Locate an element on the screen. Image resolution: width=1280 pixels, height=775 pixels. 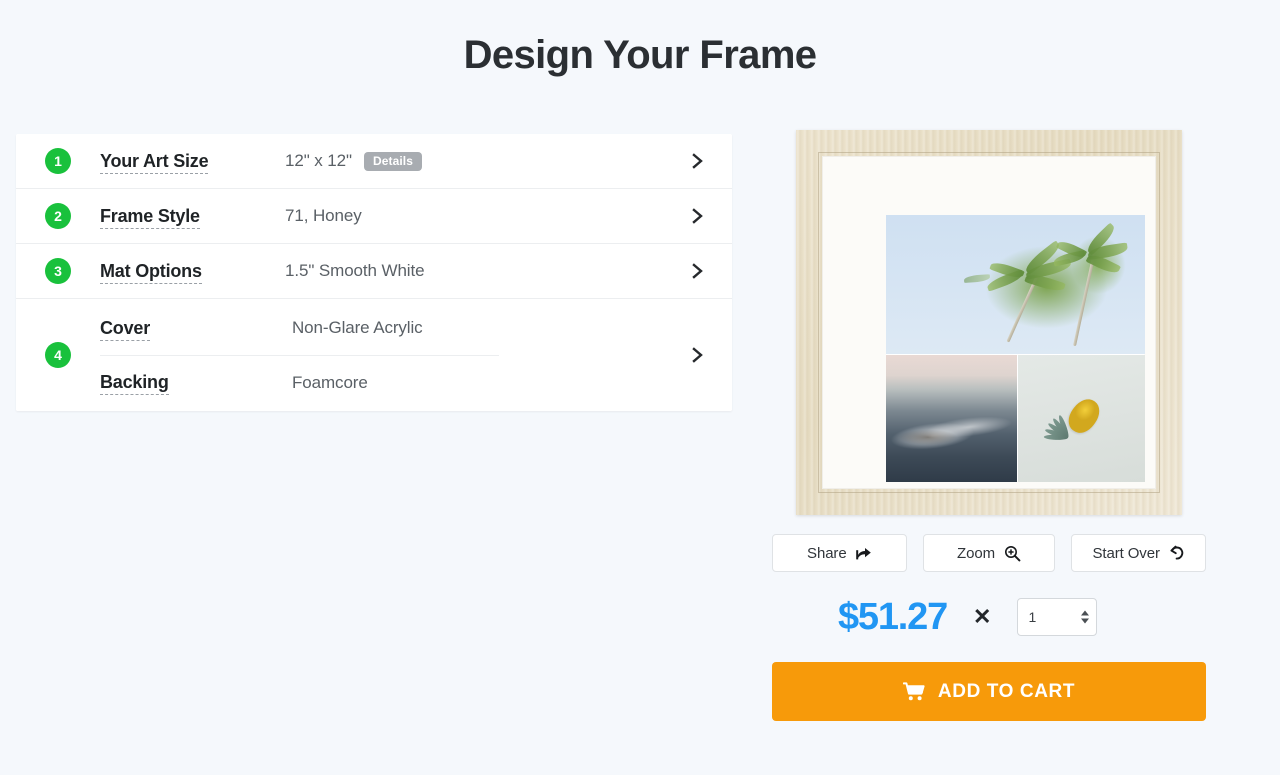
details-badge: Details is located at coordinates (392, 161).